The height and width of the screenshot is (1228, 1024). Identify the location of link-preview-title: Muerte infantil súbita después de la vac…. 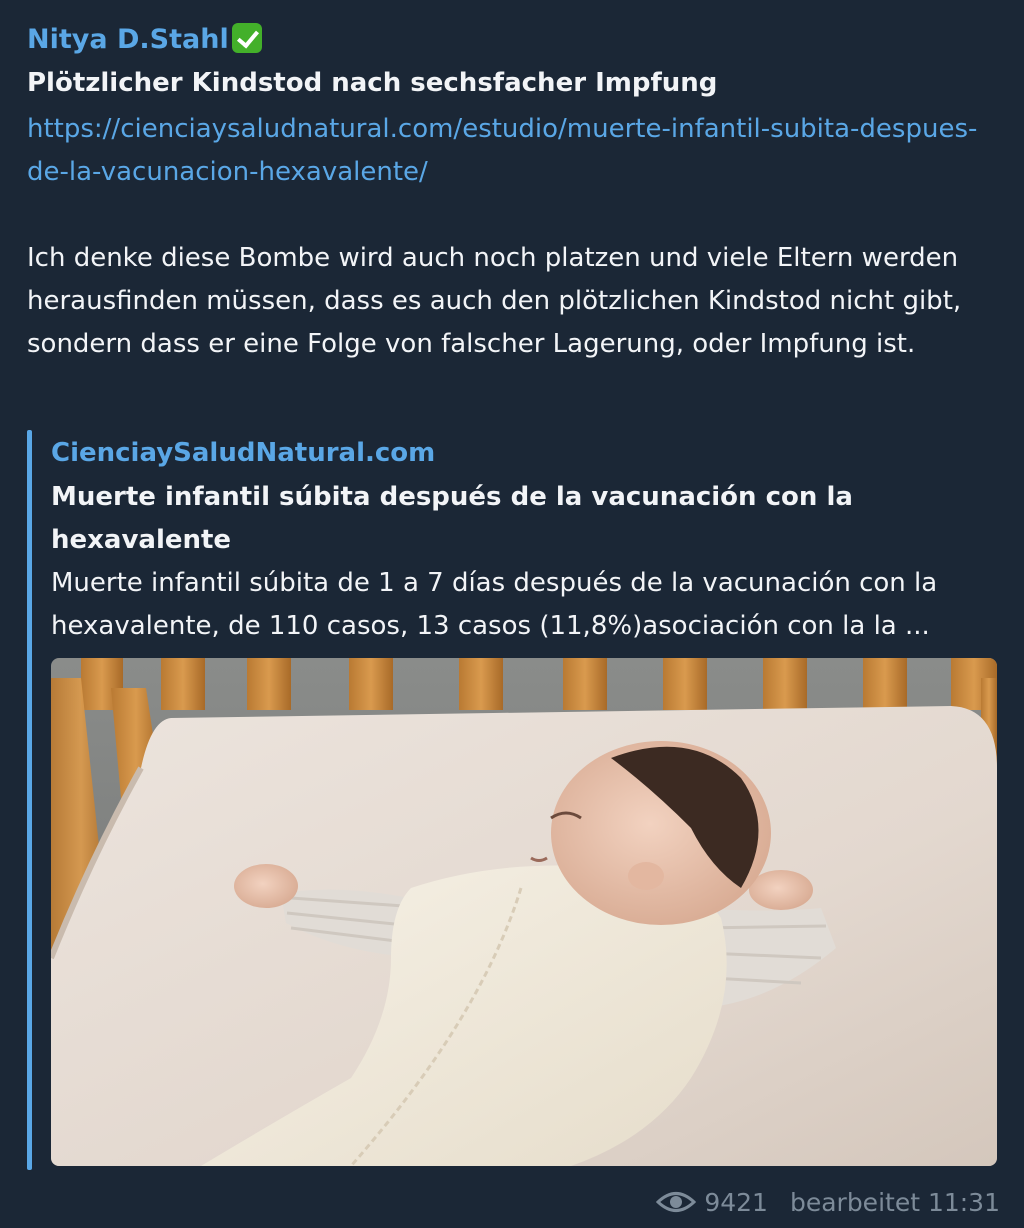
(452, 518).